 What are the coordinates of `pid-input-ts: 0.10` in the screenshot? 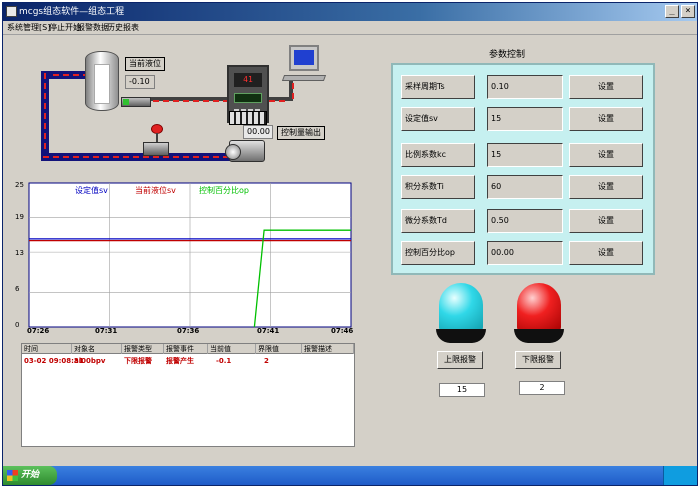 It's located at (525, 87).